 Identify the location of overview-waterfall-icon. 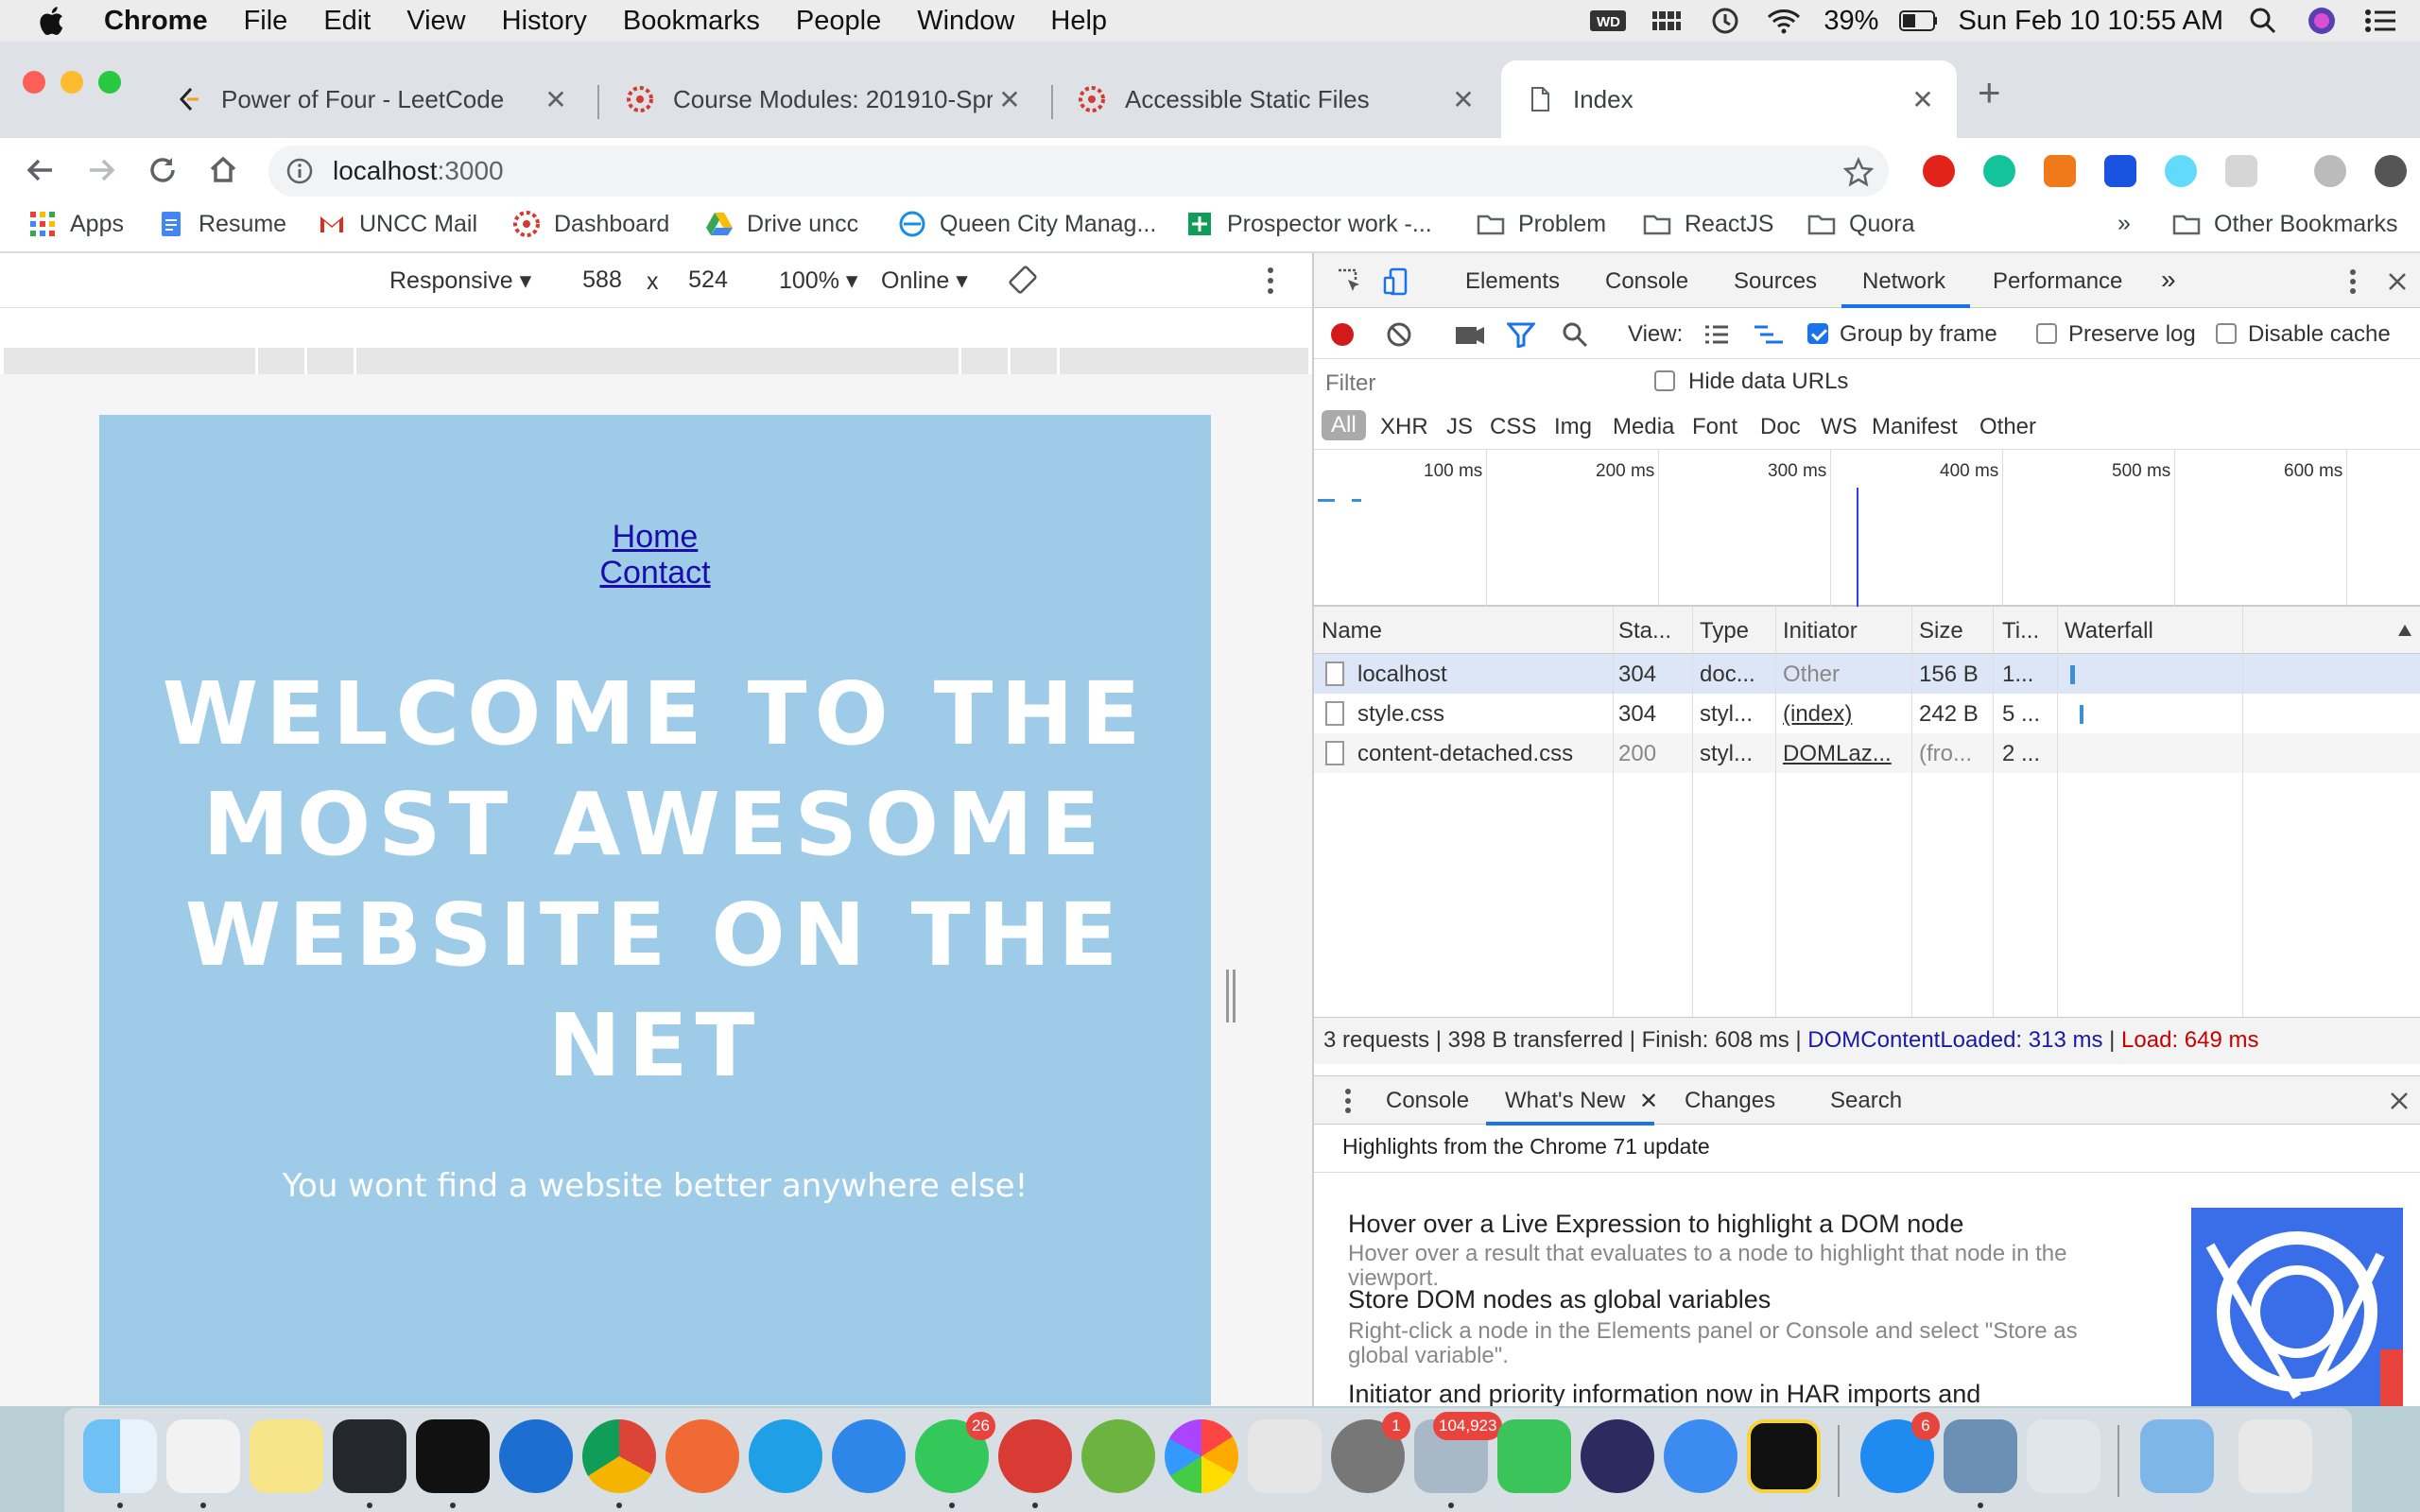
(1769, 334).